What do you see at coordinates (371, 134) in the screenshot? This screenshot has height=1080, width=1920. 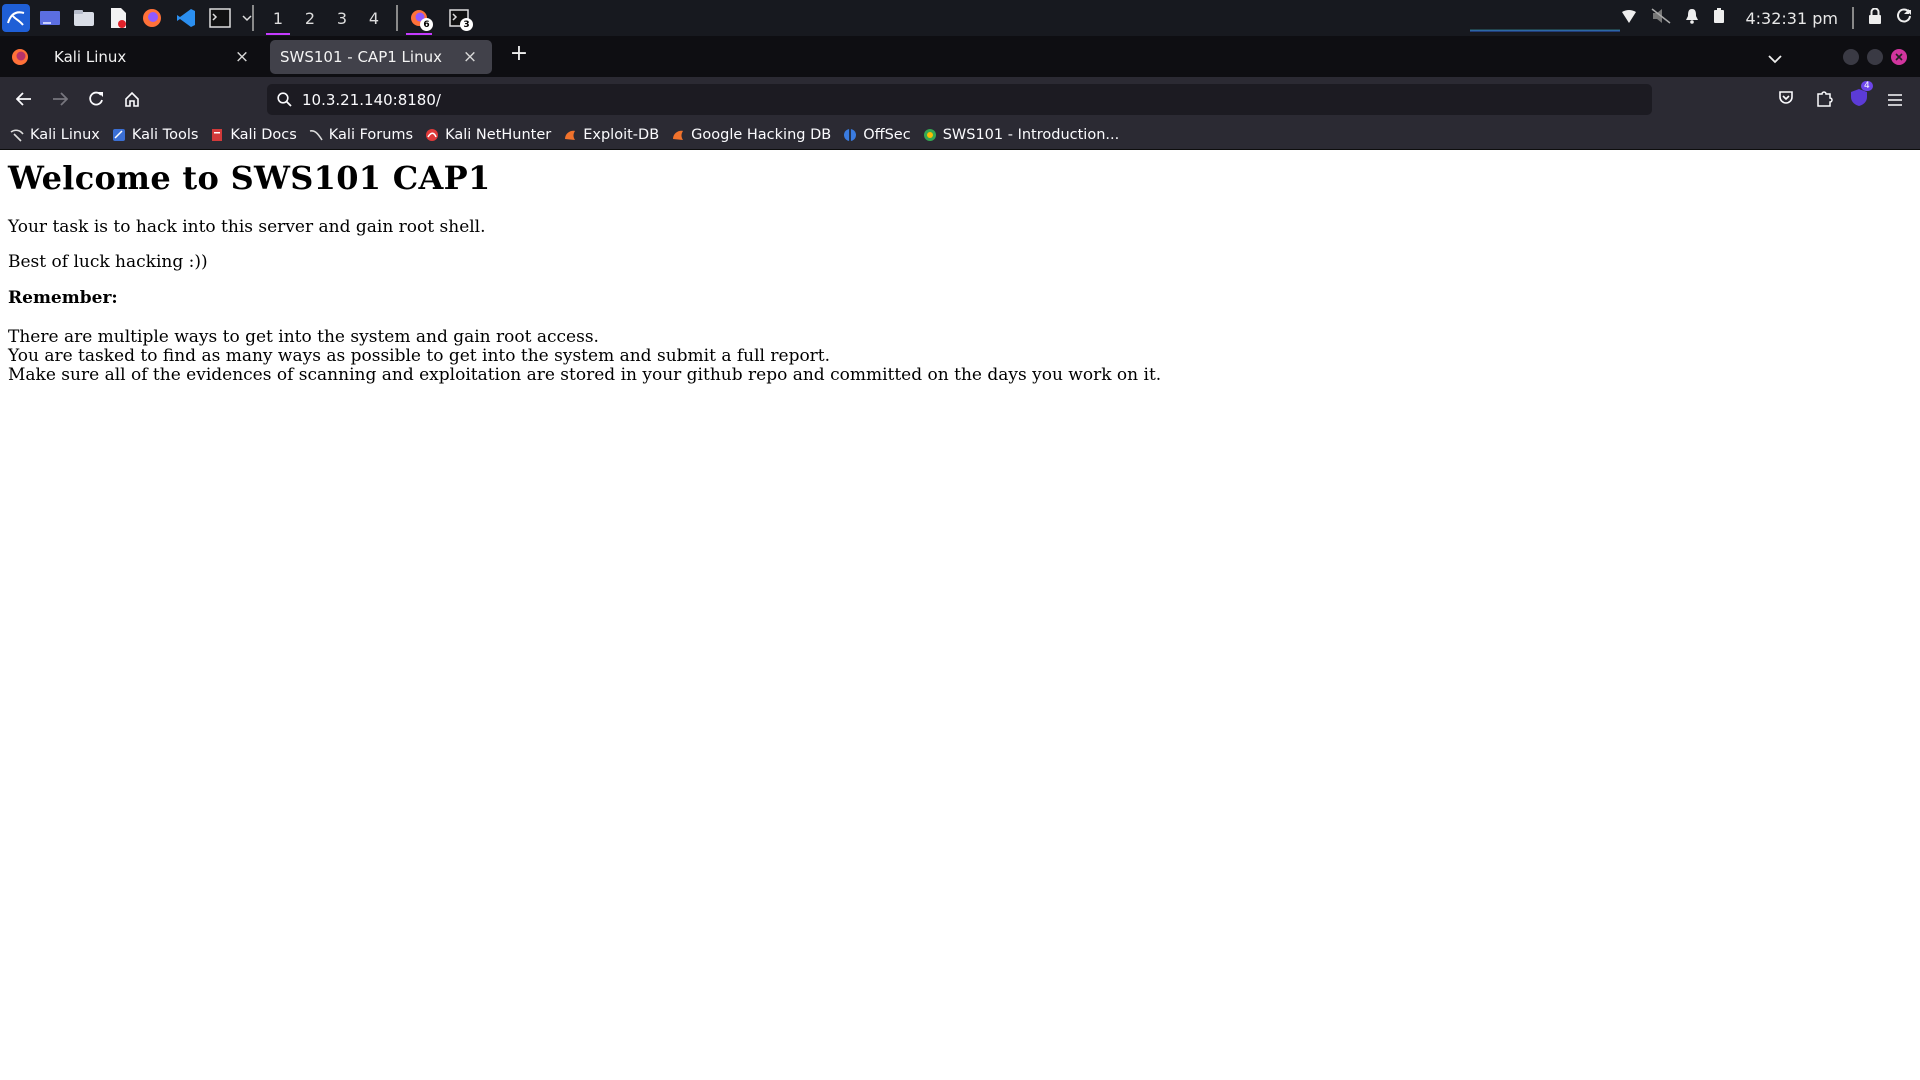 I see `bookmark-label: Kali Forums` at bounding box center [371, 134].